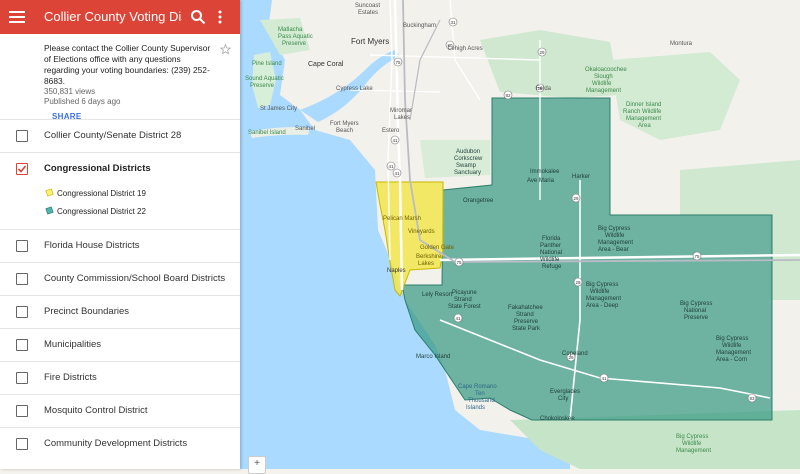  I want to click on check-icon, so click(22, 169).